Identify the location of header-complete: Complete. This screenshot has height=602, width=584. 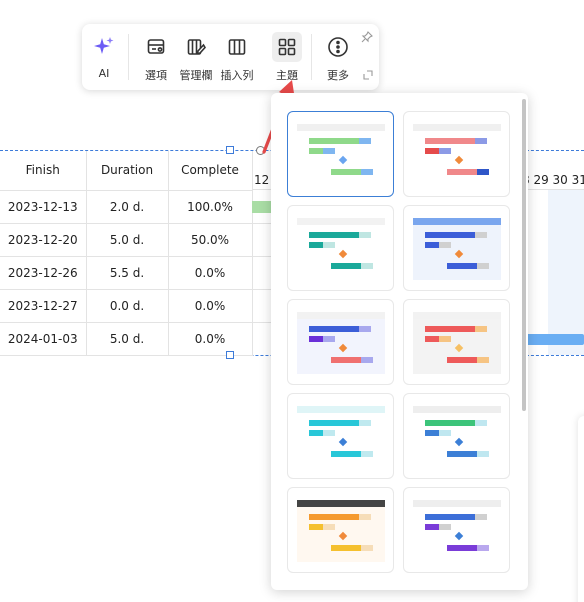
(210, 171).